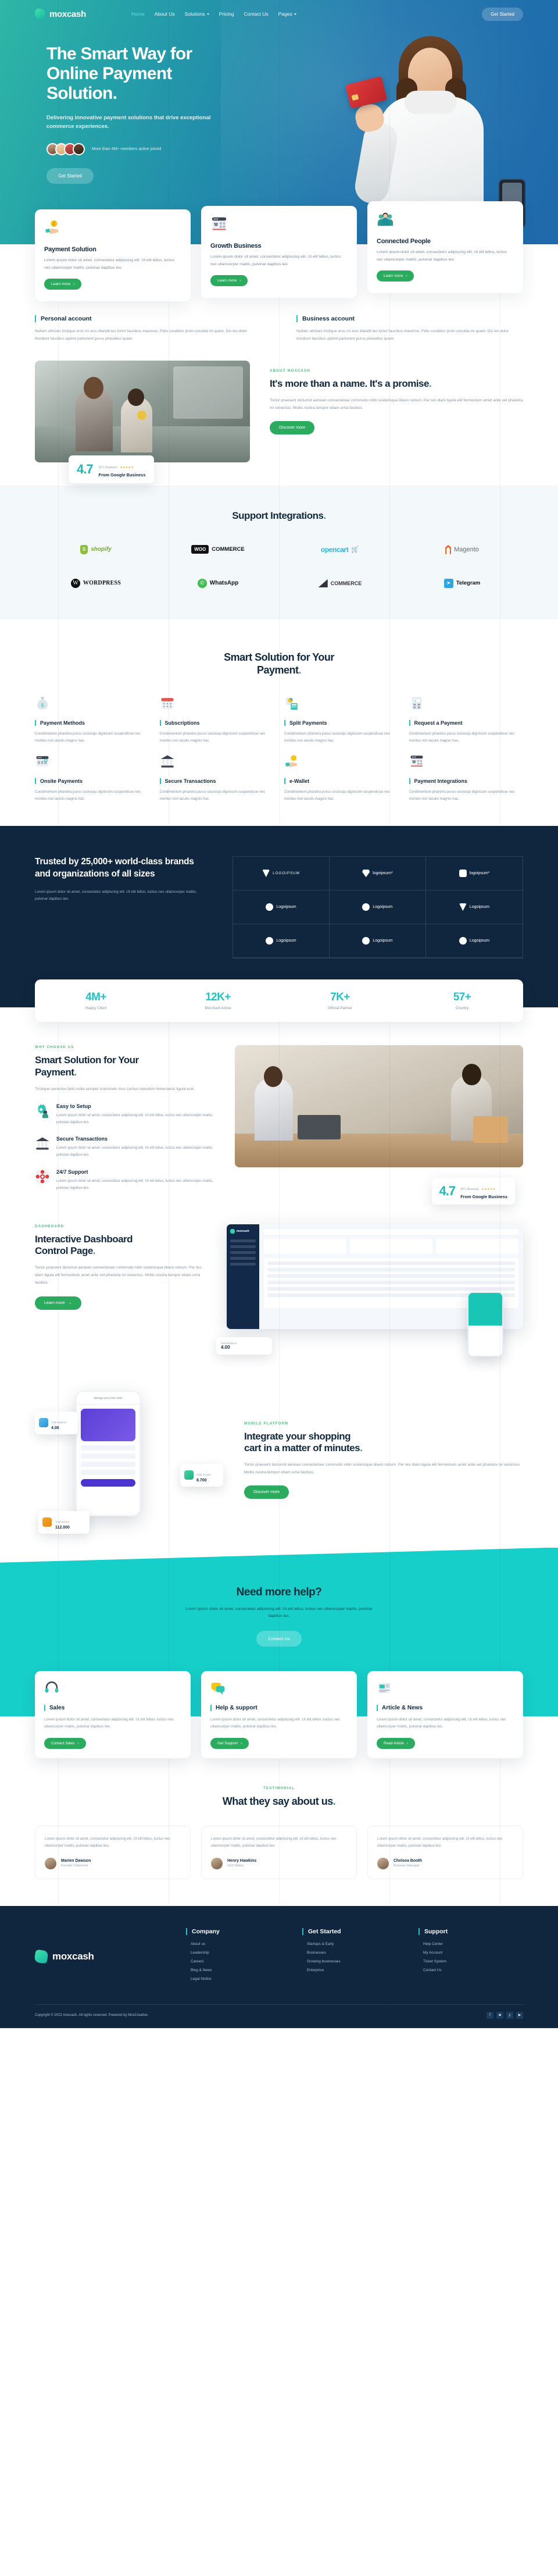  What do you see at coordinates (233, 1979) in the screenshot?
I see `footer-link: Legal Notice` at bounding box center [233, 1979].